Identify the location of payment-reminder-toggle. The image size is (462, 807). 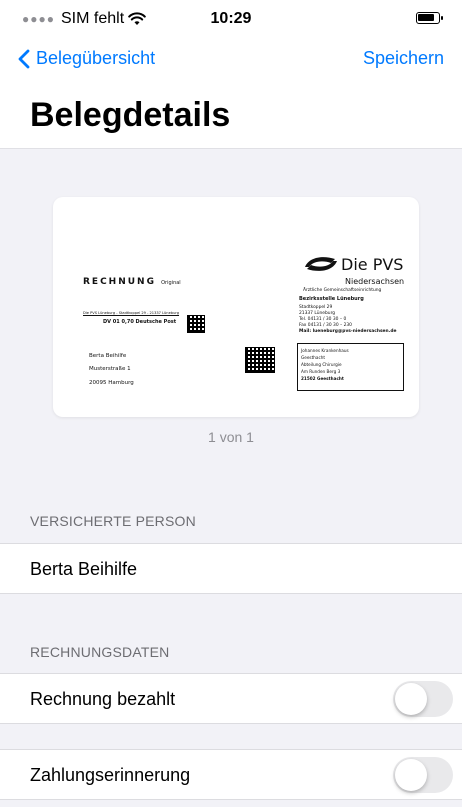
(423, 775).